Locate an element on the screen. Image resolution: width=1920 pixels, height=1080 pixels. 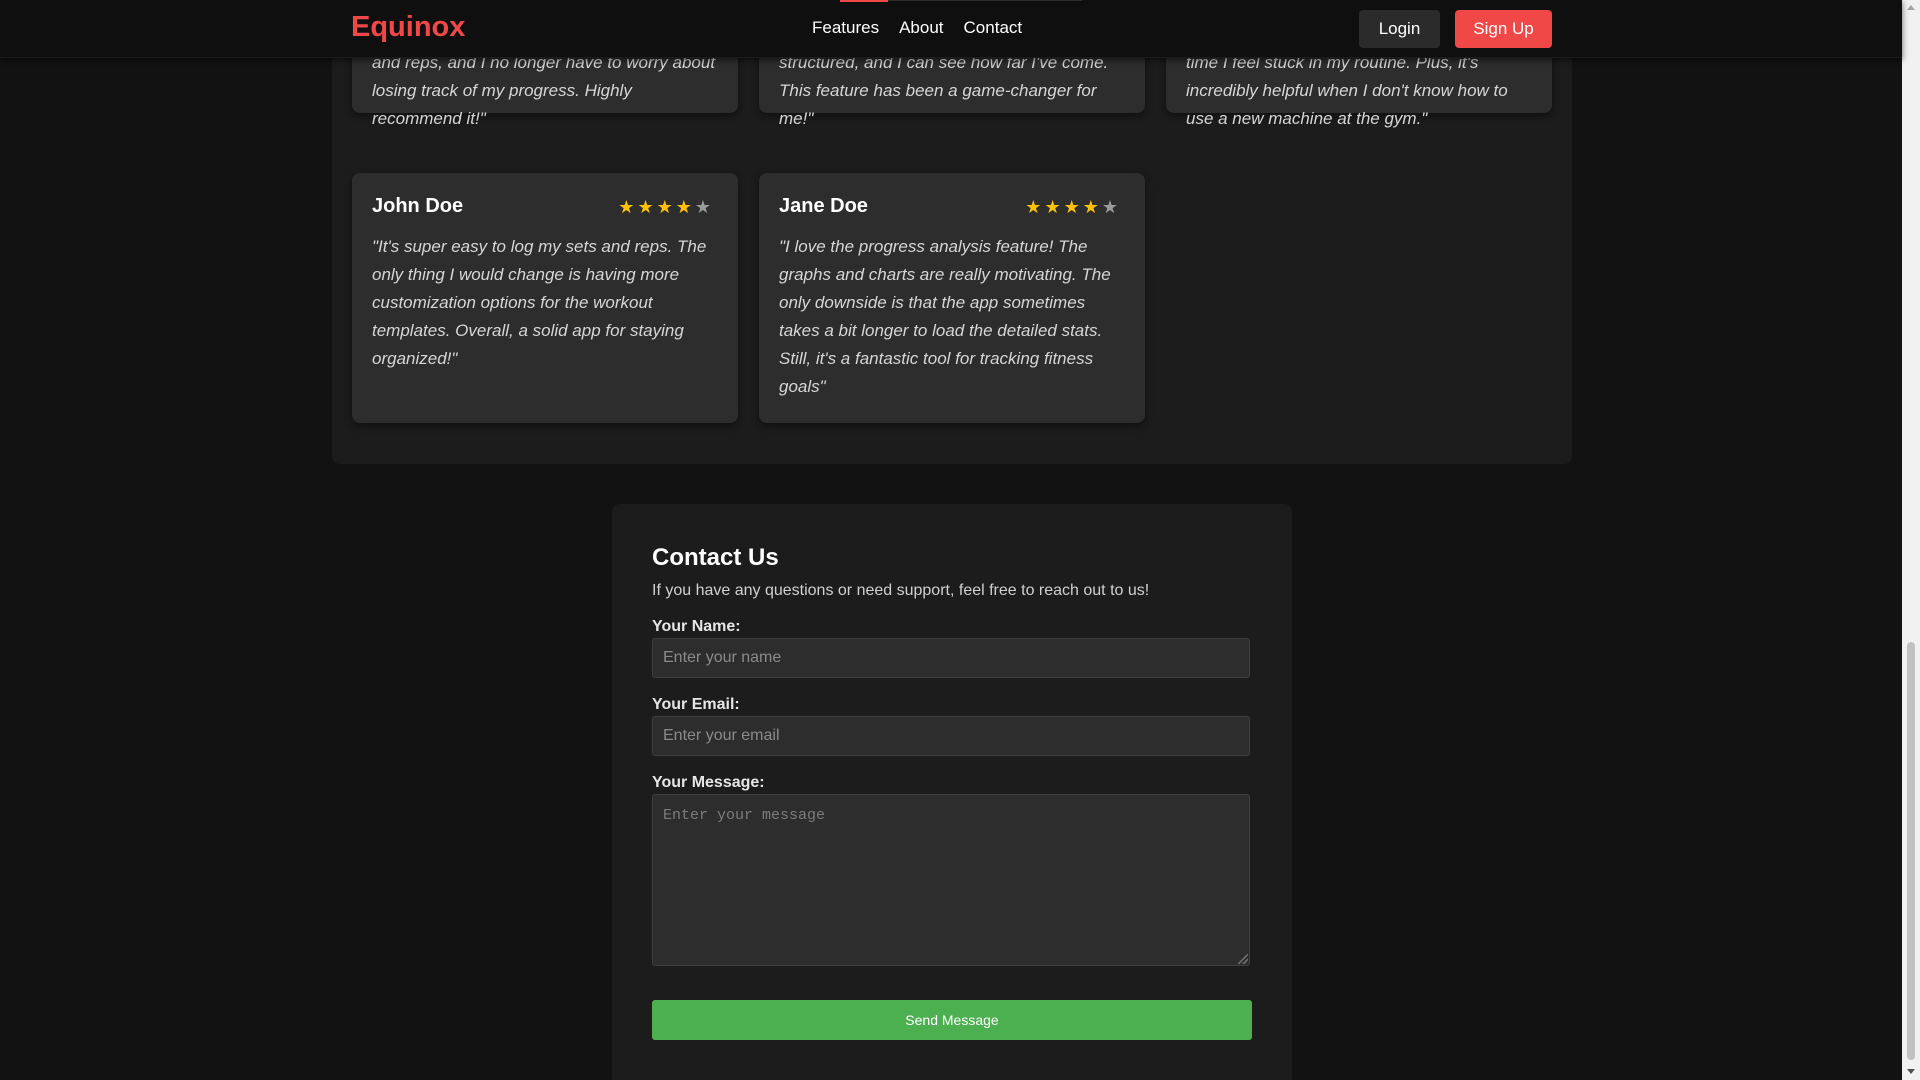
page-scrollbar is located at coordinates (1911, 540).